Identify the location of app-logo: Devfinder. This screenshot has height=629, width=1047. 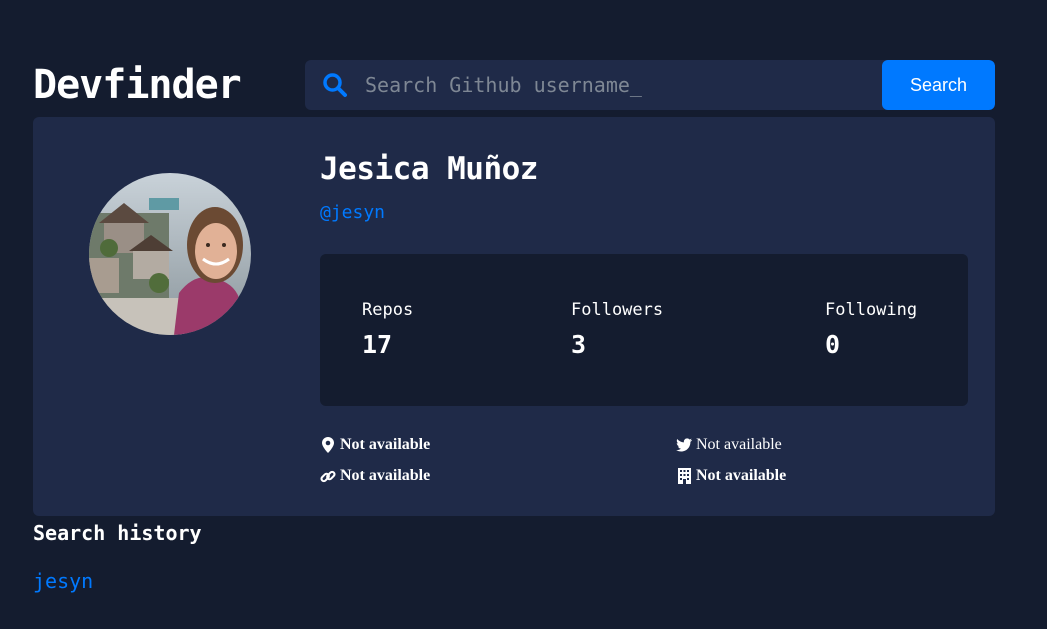
(137, 85).